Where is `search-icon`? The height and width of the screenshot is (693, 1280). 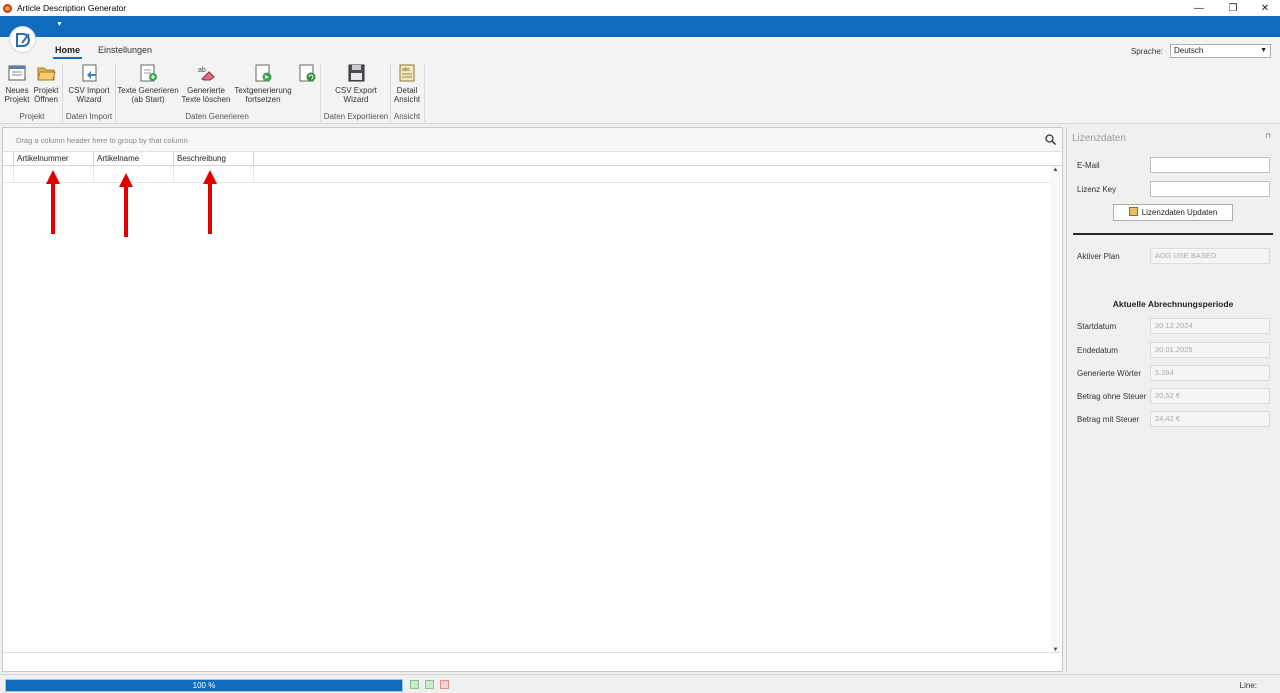
search-icon is located at coordinates (1050, 139).